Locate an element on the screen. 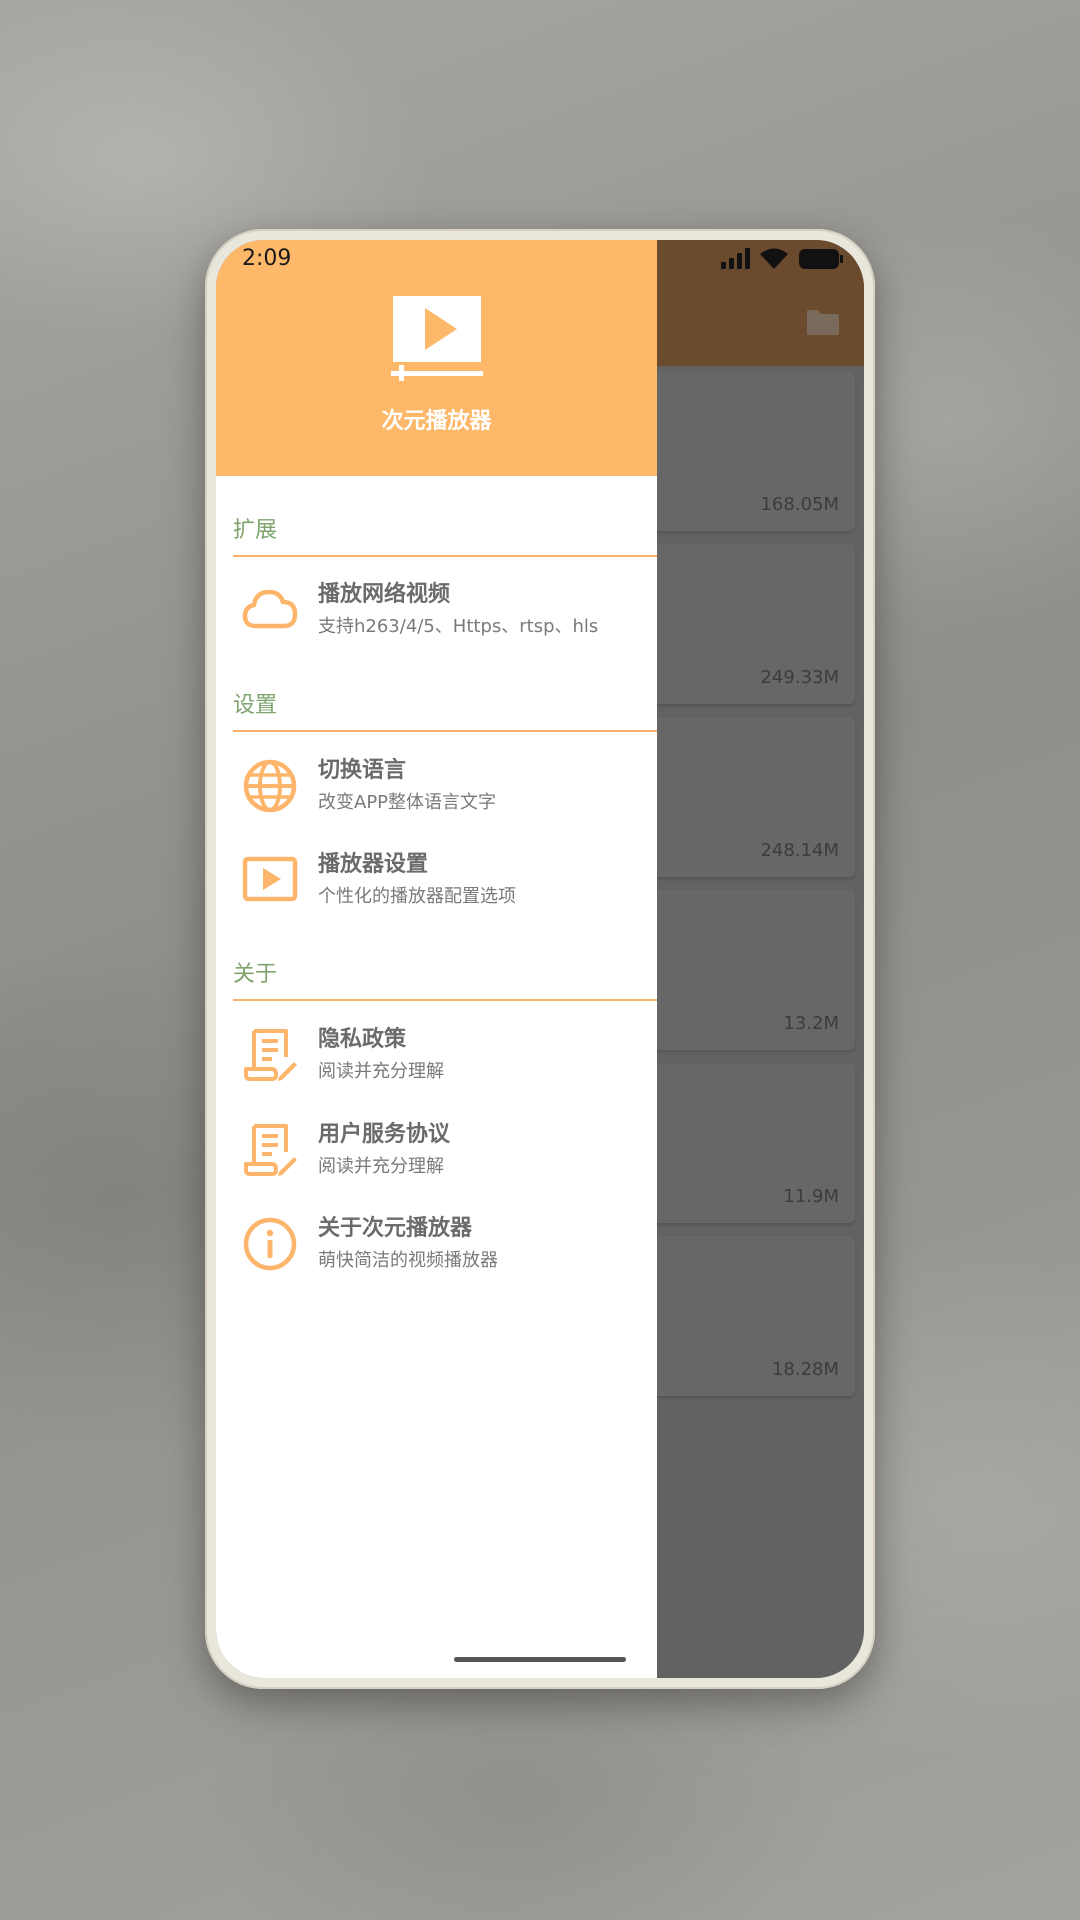 Image resolution: width=1080 pixels, height=1920 pixels. globe-icon is located at coordinates (270, 786).